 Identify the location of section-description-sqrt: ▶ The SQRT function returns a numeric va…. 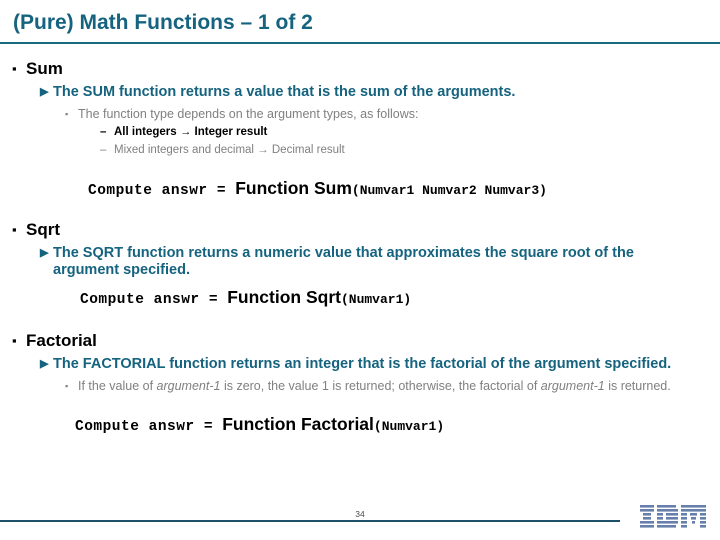
(360, 262).